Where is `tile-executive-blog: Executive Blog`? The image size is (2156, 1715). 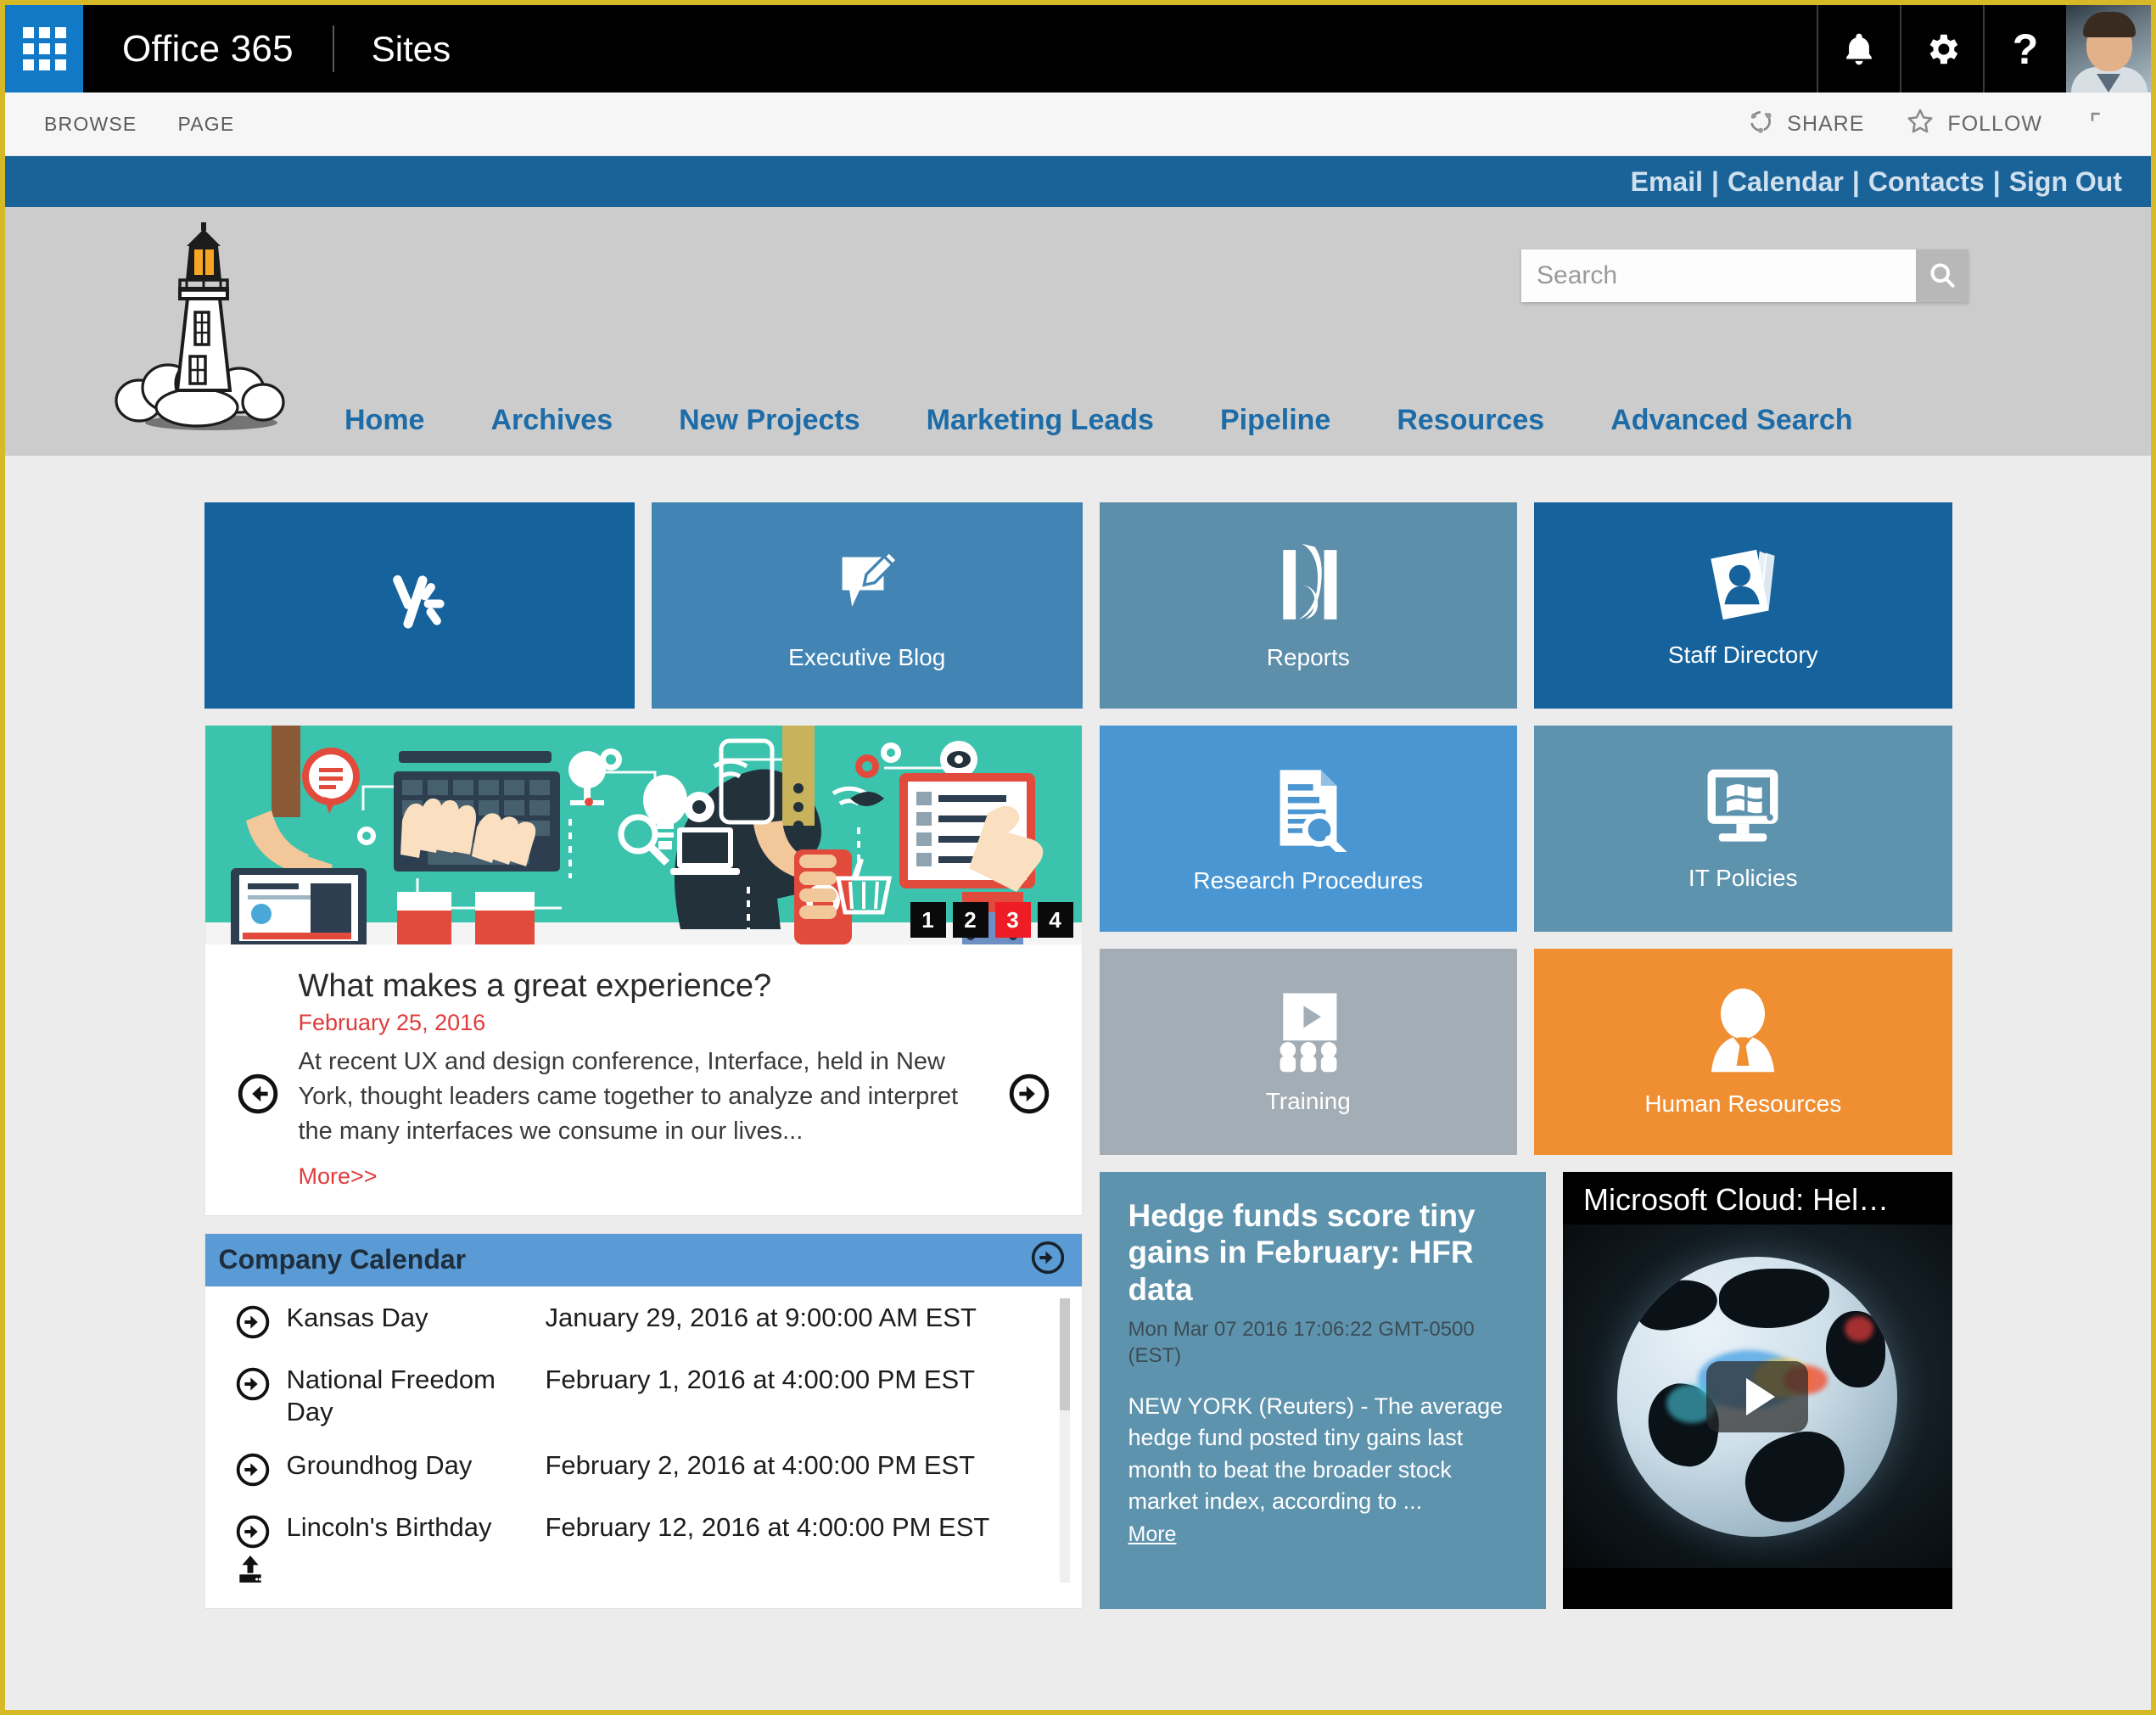 tile-executive-blog: Executive Blog is located at coordinates (868, 605).